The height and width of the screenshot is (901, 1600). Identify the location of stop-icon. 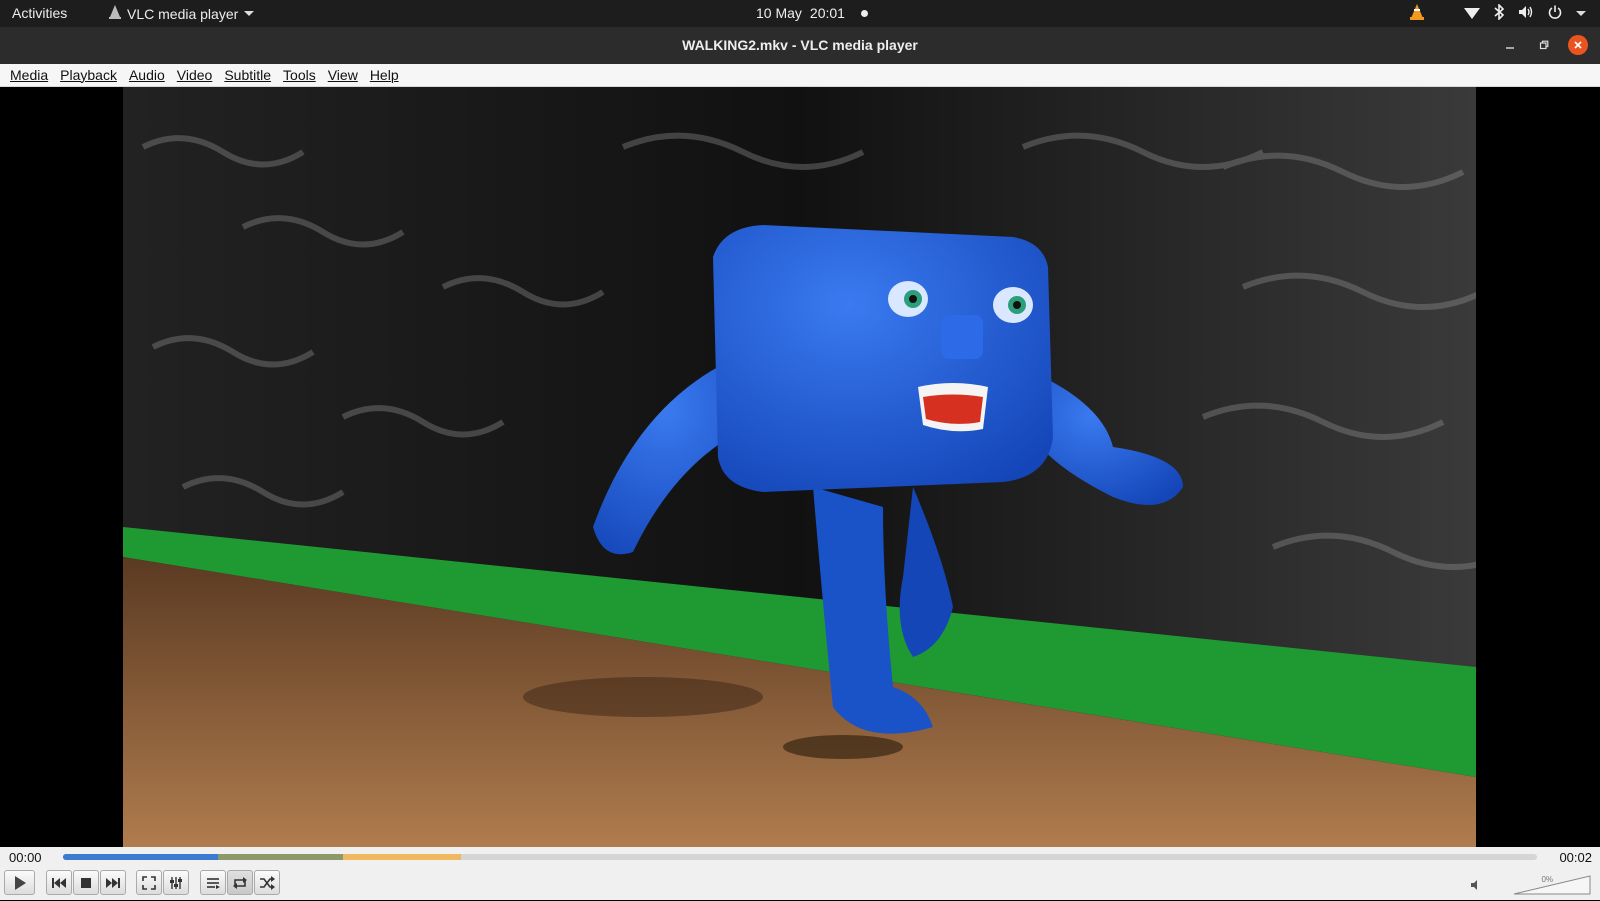
(86, 882).